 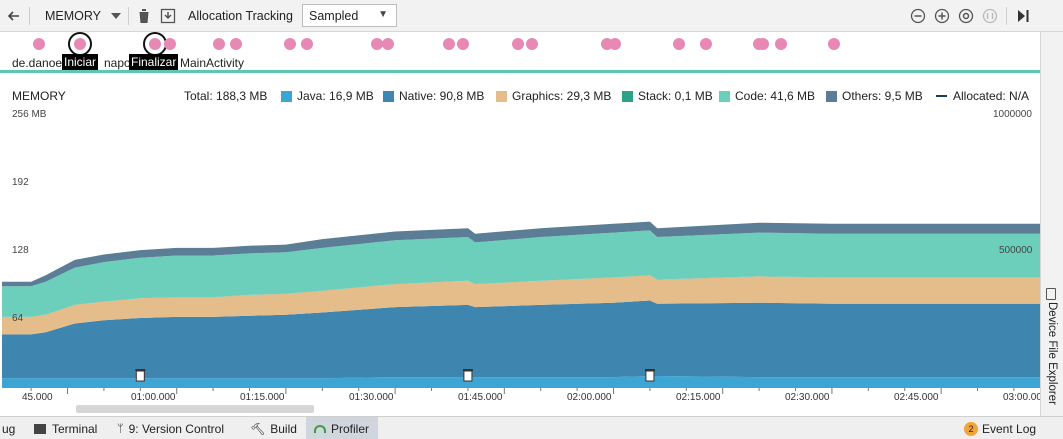 I want to click on debug-tab: ug, so click(x=8, y=428).